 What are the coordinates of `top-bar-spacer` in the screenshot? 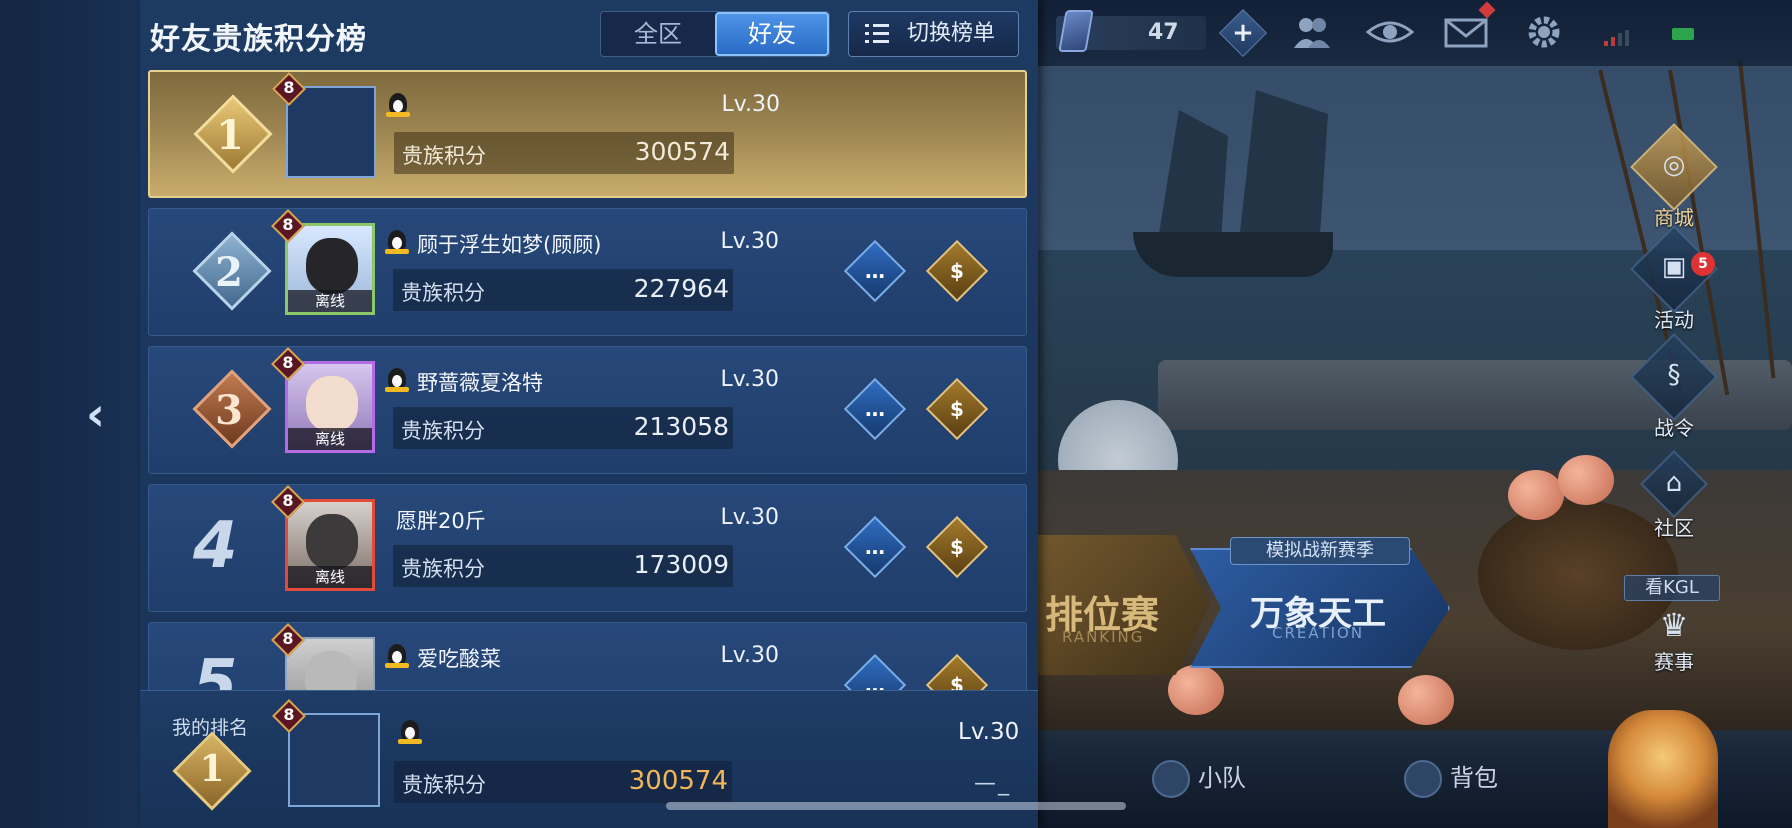 It's located at (1160, 35).